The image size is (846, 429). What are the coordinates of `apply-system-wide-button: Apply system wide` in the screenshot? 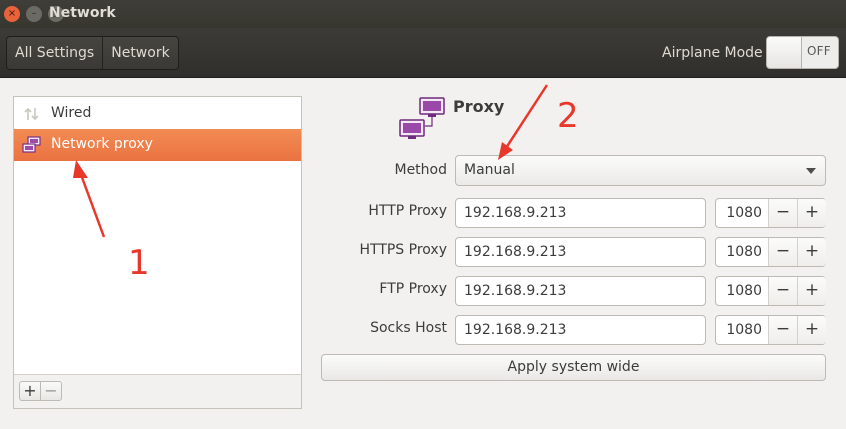 It's located at (573, 367).